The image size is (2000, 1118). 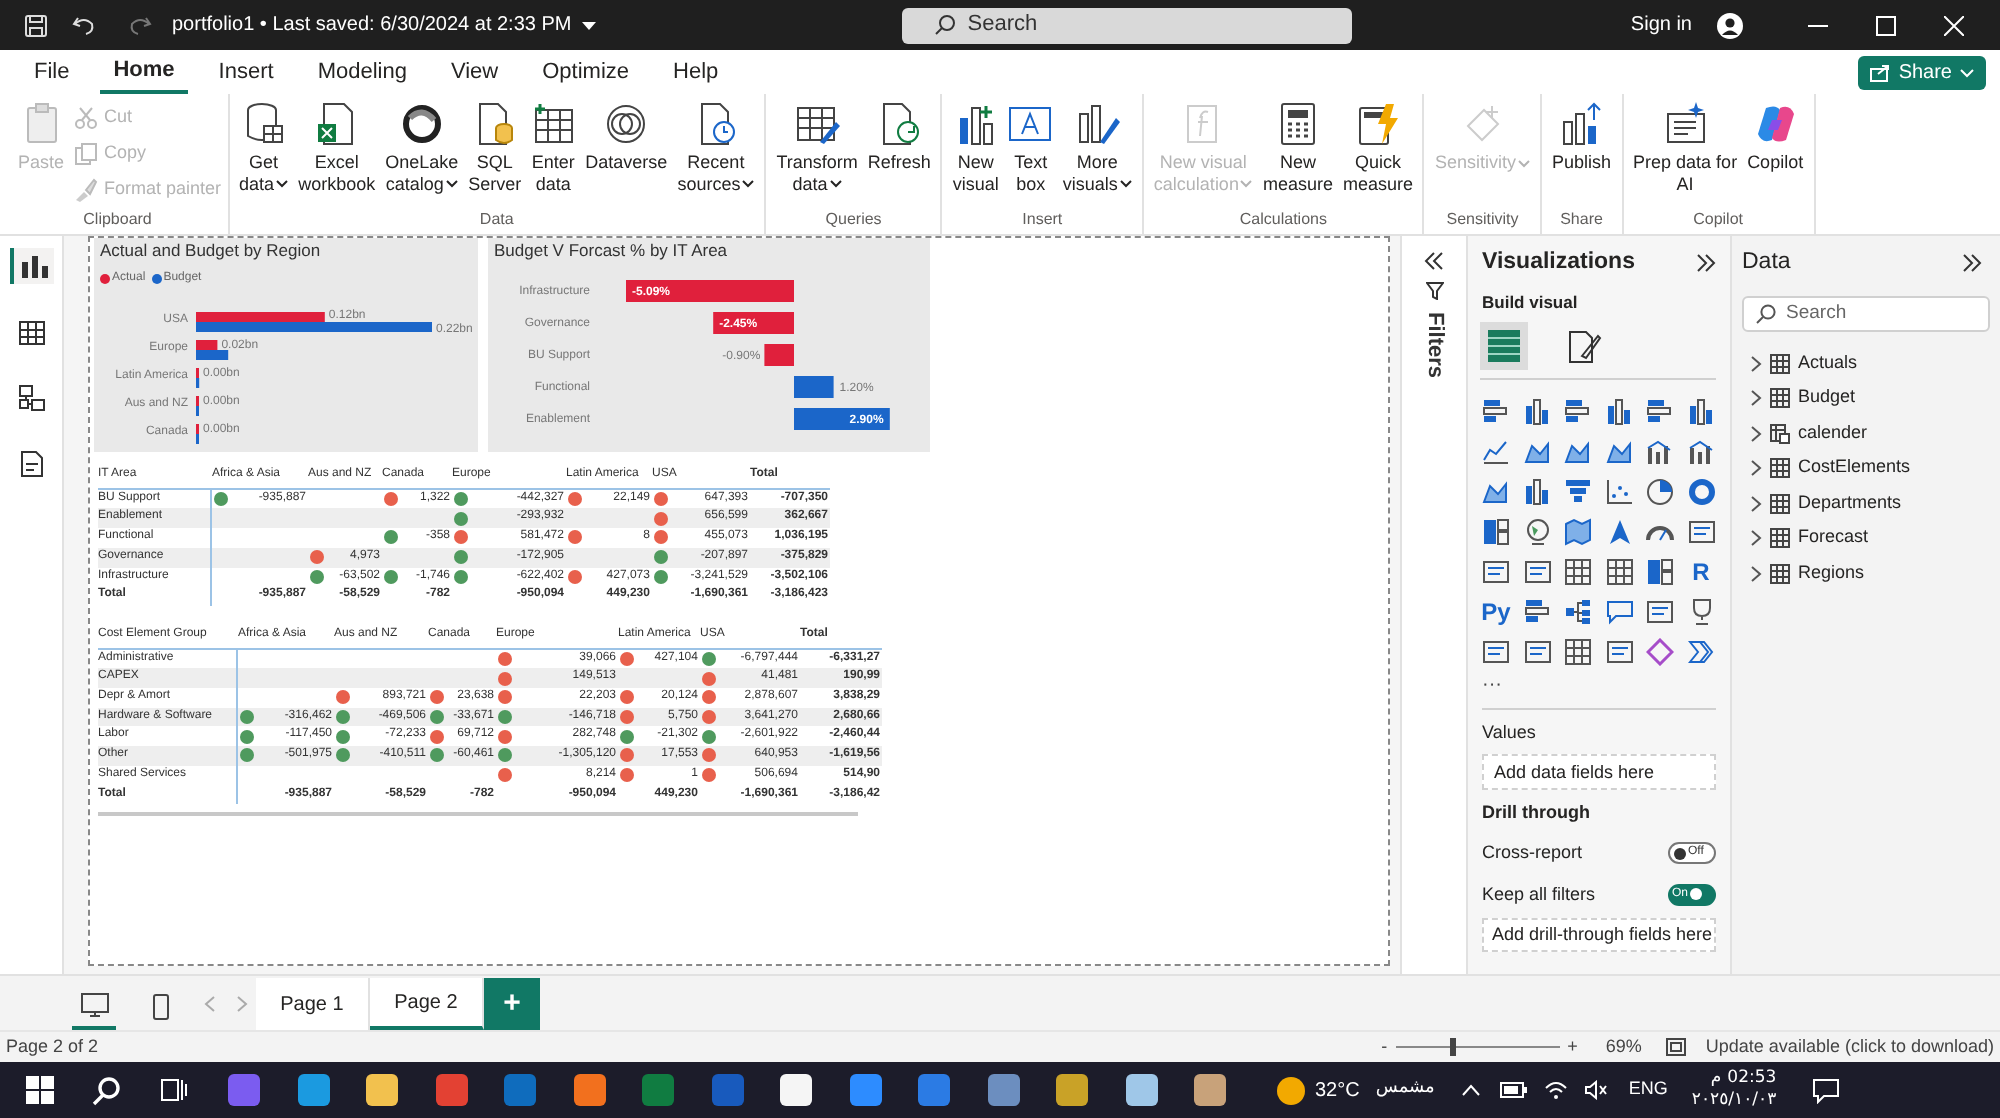 What do you see at coordinates (626, 156) in the screenshot?
I see `ribbon-button: Dataverse` at bounding box center [626, 156].